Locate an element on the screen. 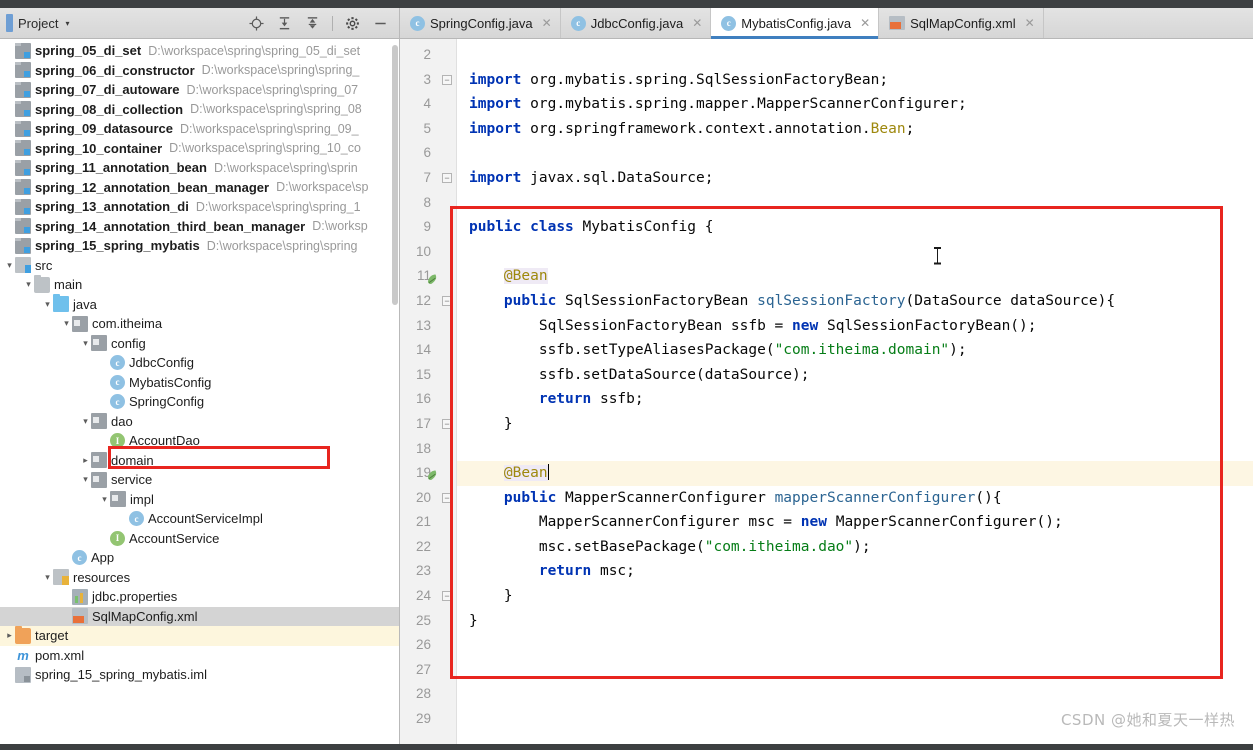 Image resolution: width=1253 pixels, height=750 pixels. tree-node-accountservice: I AccountService is located at coordinates (199, 539).